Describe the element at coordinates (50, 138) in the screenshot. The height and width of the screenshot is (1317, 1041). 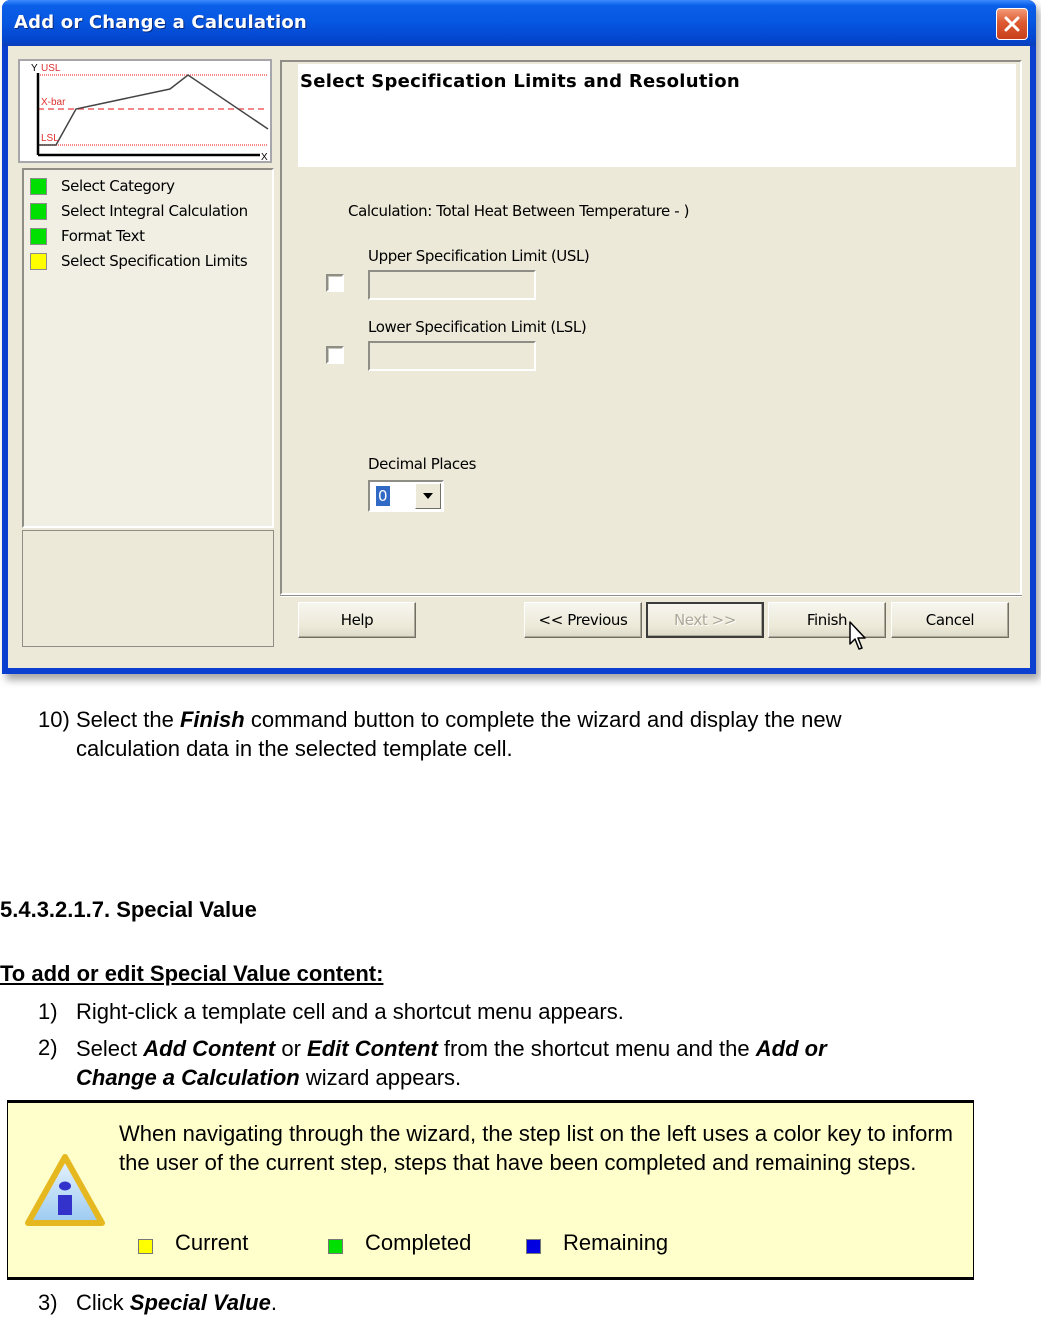
I see `lsl-label: LSL` at that location.